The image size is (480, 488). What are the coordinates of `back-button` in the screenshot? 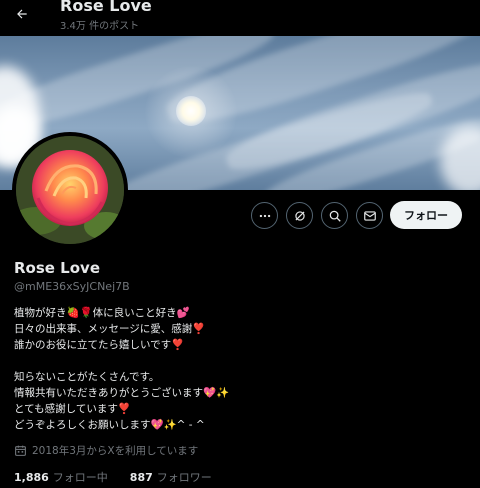 It's located at (22, 14).